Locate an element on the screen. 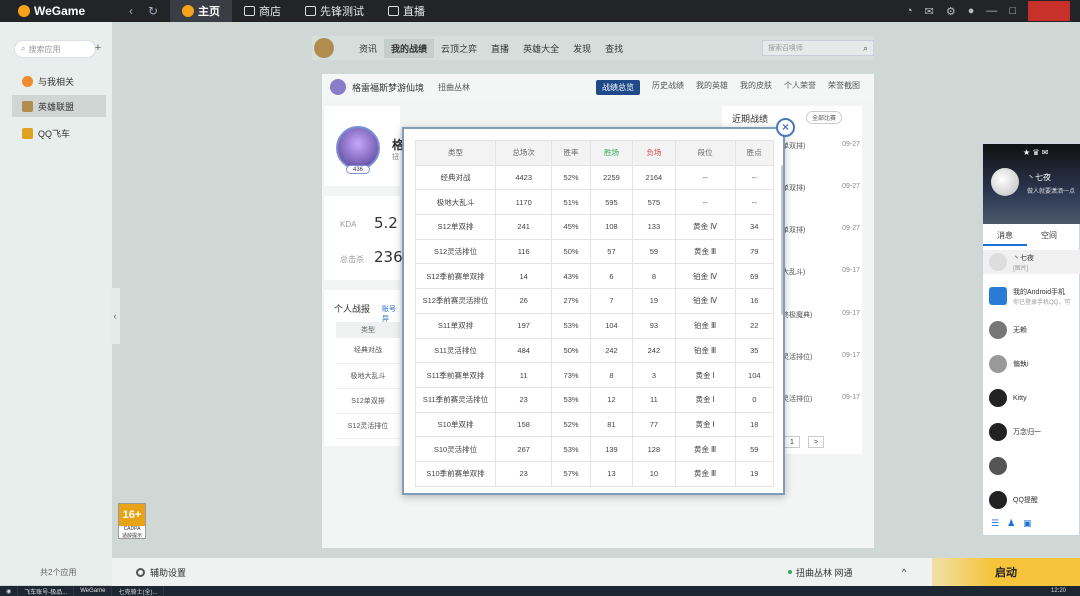 The width and height of the screenshot is (1080, 596). contact-item: 万念归一 is located at coordinates (1034, 432).